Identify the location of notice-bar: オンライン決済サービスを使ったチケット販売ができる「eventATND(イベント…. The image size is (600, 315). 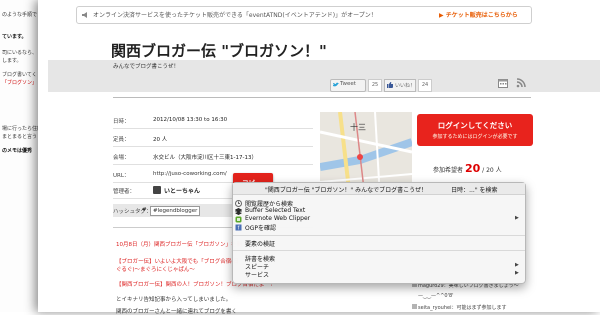
(304, 15).